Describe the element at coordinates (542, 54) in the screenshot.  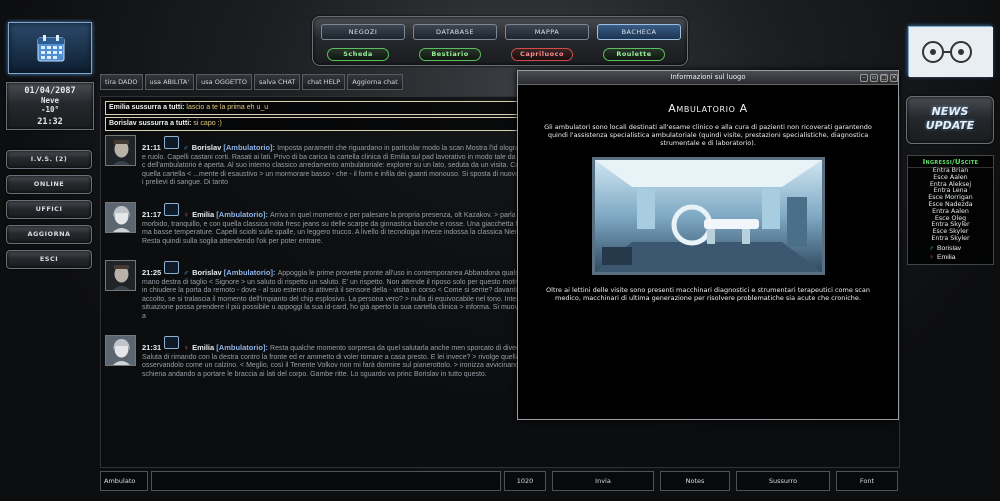
I see `nav-capriluoco: Capriluoco` at that location.